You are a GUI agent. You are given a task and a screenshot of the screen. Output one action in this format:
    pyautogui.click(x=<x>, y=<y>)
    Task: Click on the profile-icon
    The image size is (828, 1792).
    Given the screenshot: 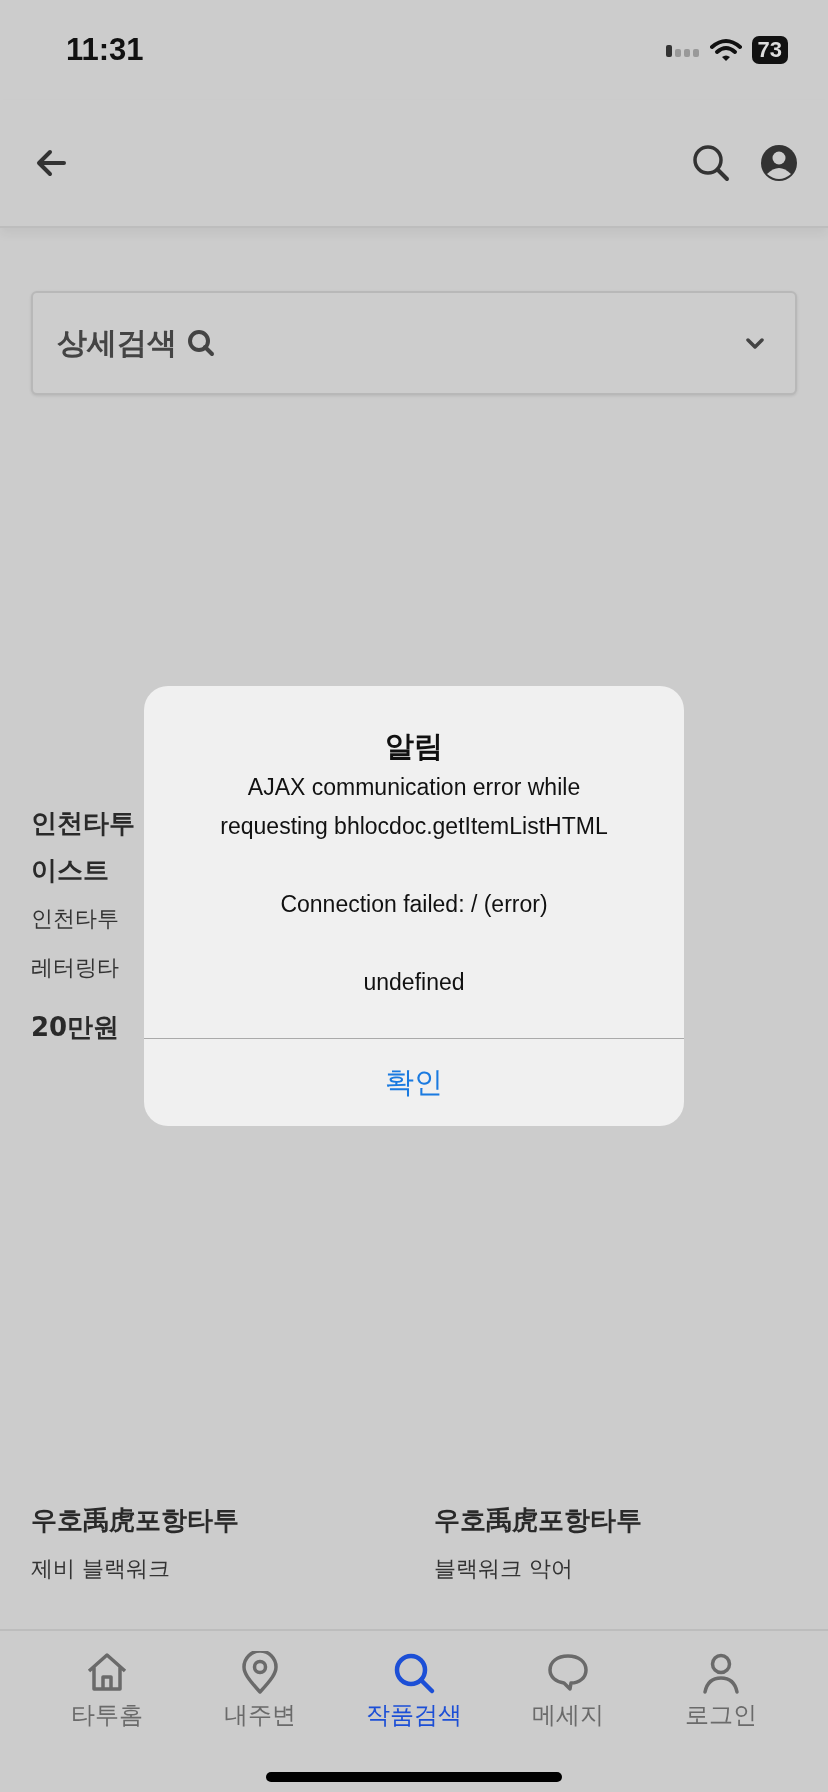 What is the action you would take?
    pyautogui.click(x=779, y=163)
    